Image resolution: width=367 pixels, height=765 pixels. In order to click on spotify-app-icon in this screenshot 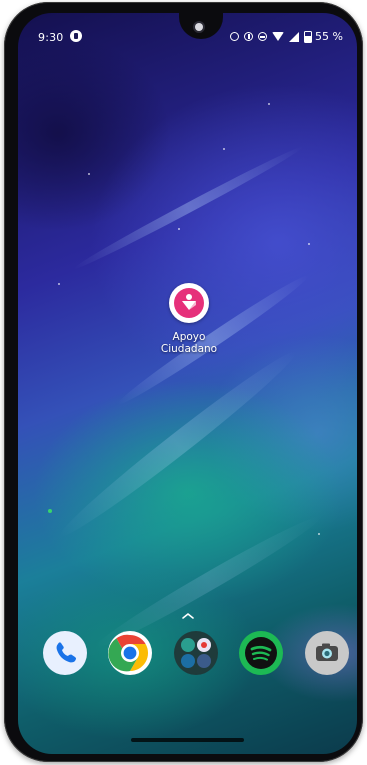, I will do `click(261, 653)`.